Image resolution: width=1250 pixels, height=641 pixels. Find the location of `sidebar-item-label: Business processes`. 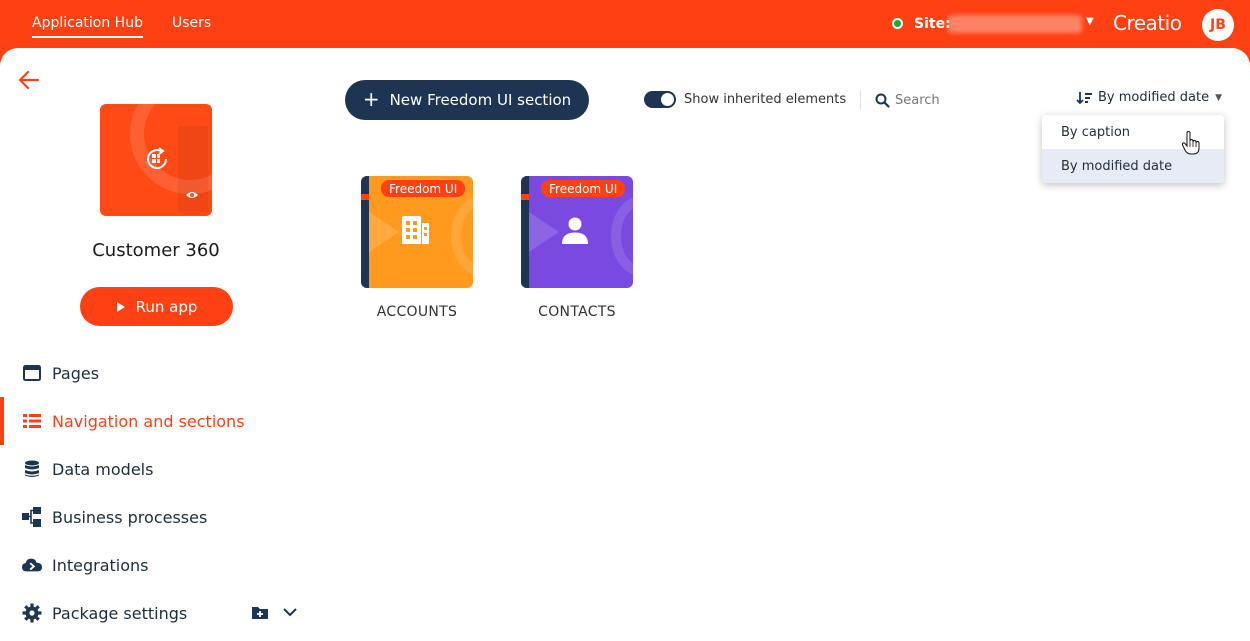

sidebar-item-label: Business processes is located at coordinates (130, 517).